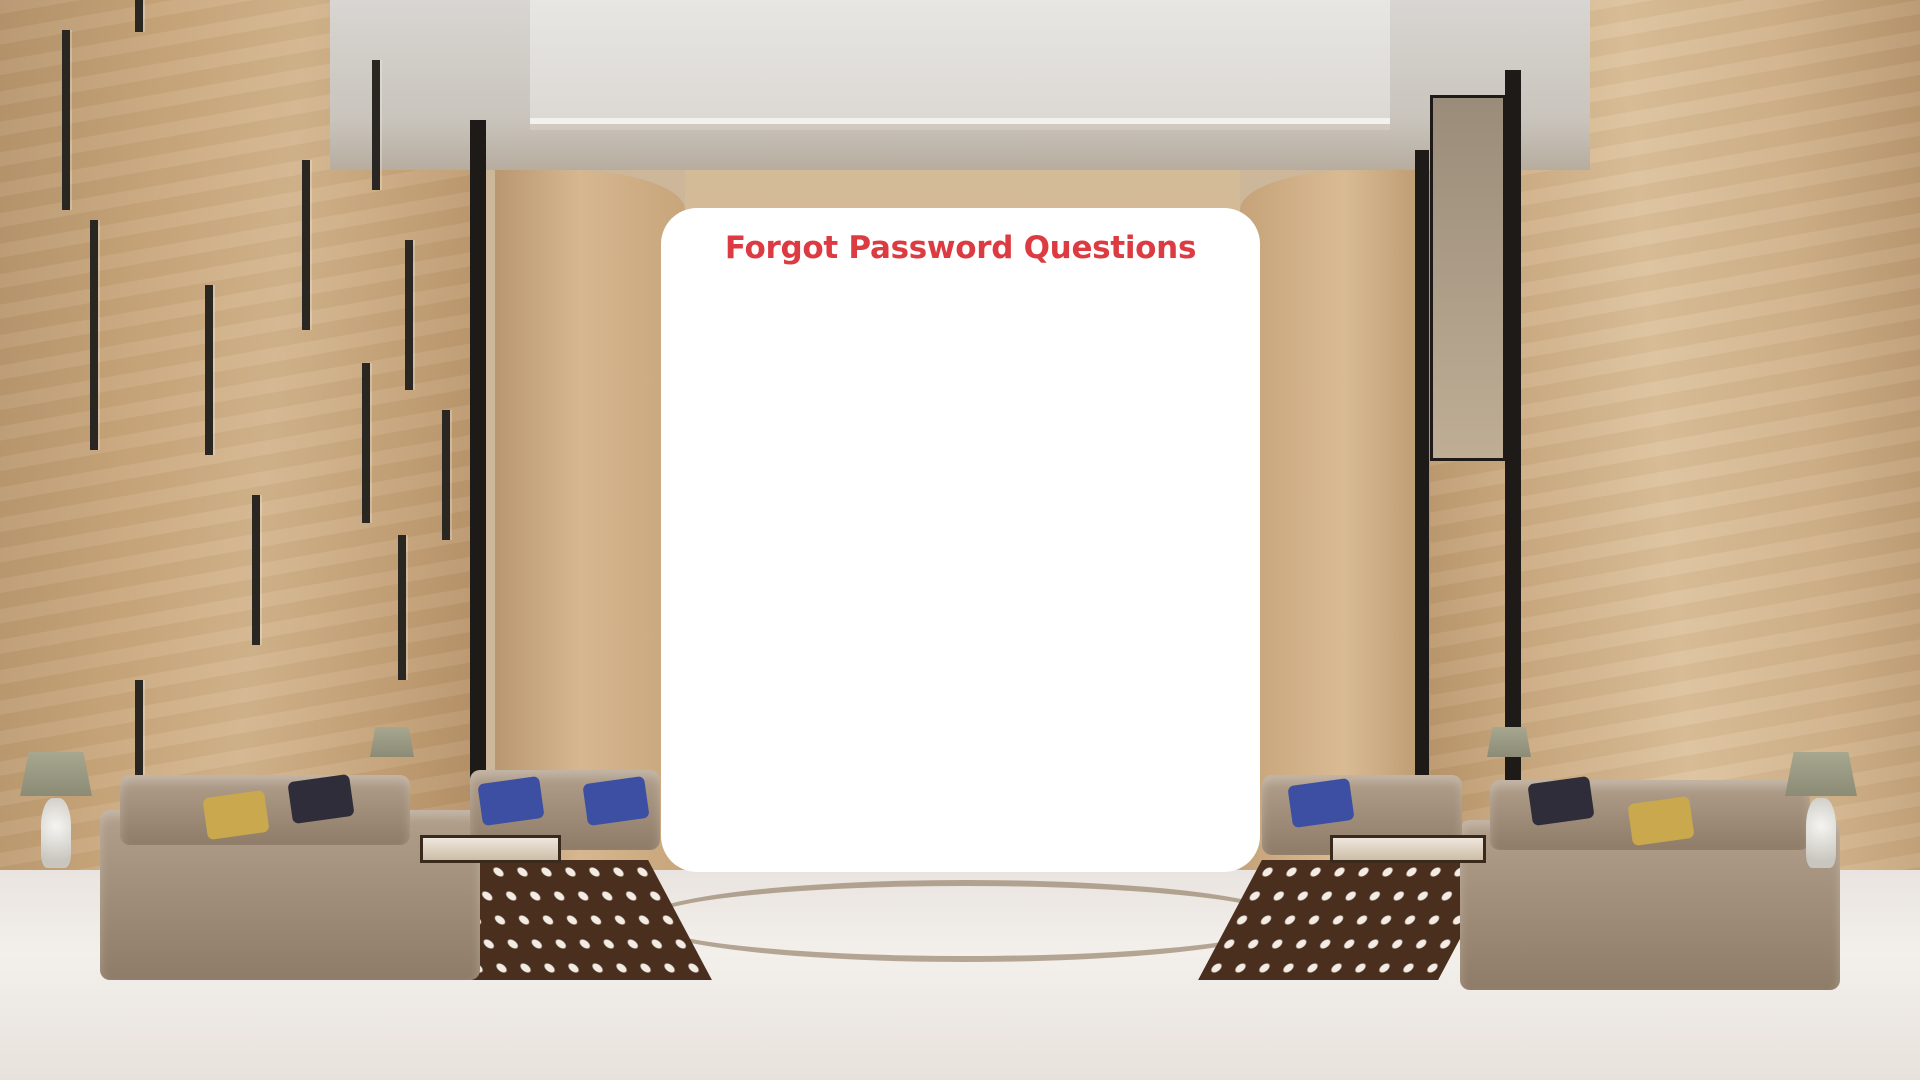 This screenshot has height=1080, width=1920. What do you see at coordinates (1422, 470) in the screenshot?
I see `right-black-trim` at bounding box center [1422, 470].